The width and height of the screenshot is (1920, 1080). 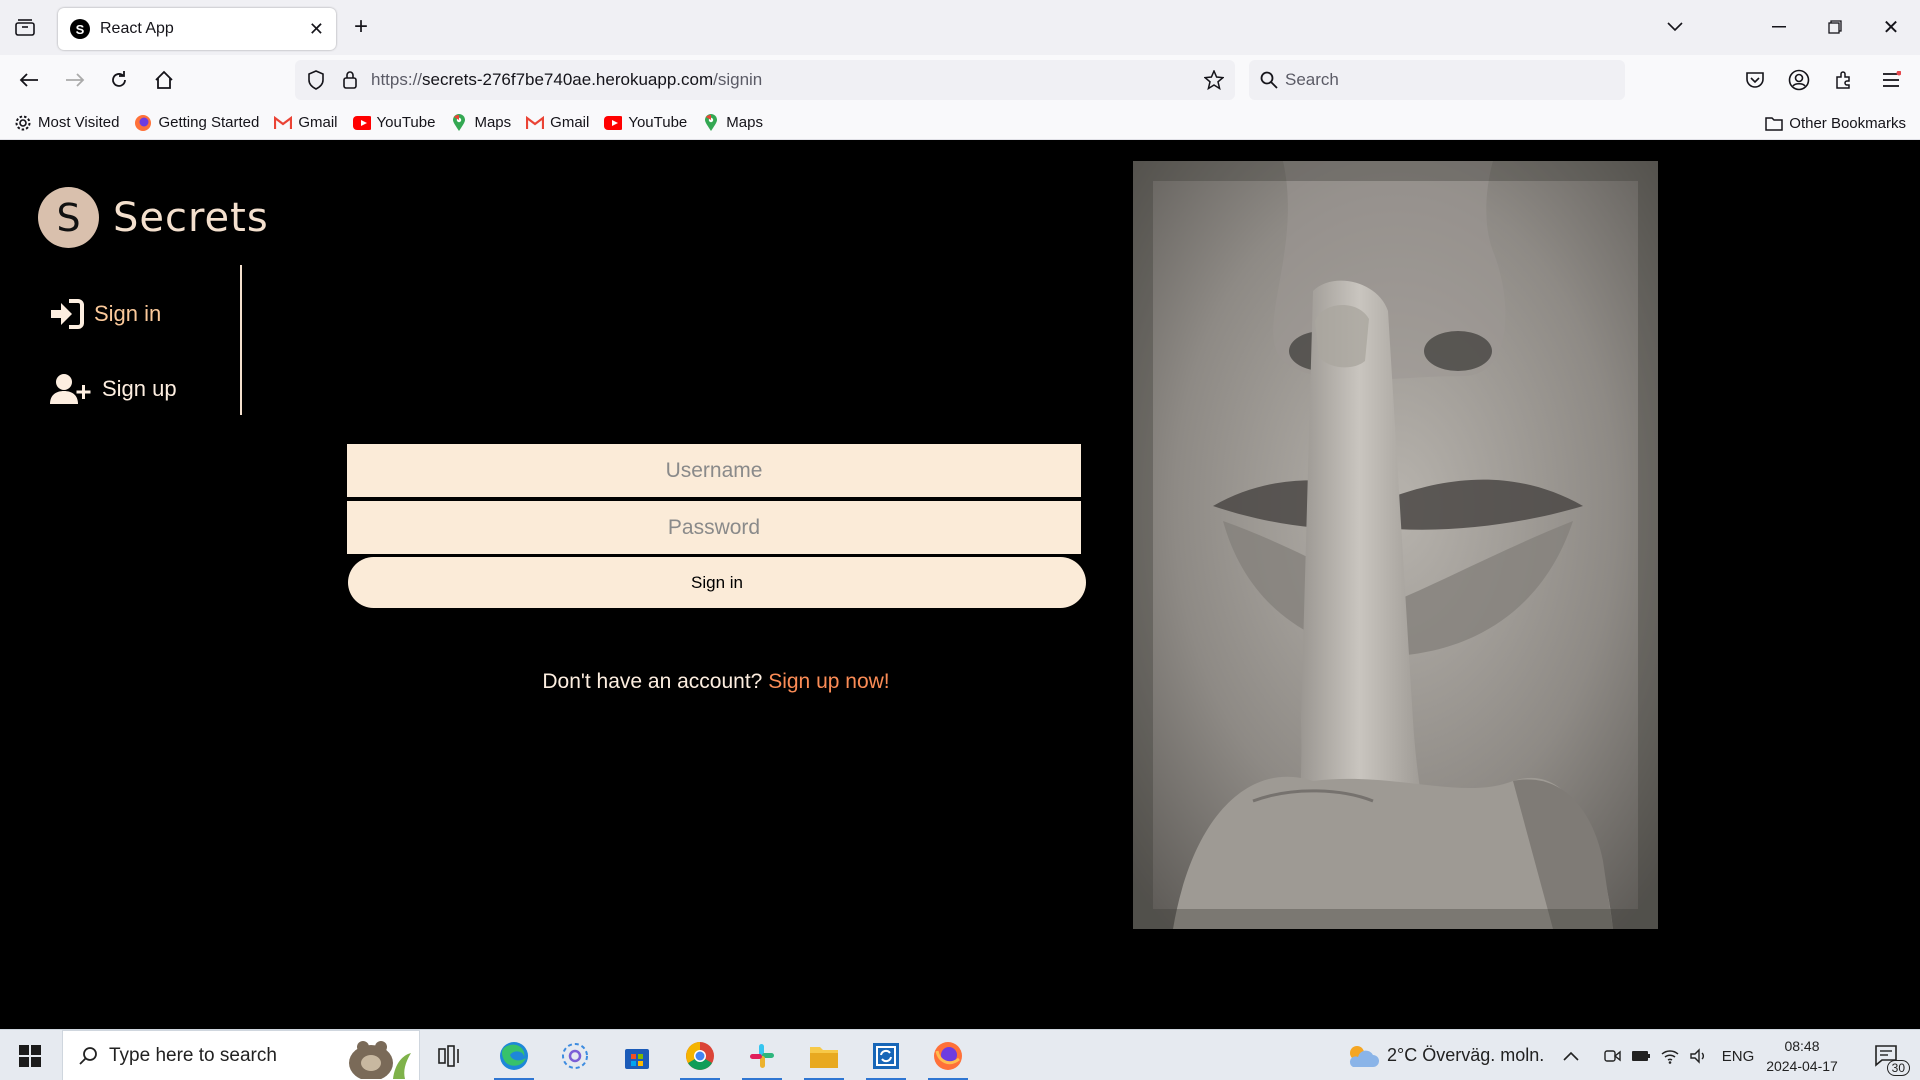 I want to click on menu-icon, so click(x=1891, y=80).